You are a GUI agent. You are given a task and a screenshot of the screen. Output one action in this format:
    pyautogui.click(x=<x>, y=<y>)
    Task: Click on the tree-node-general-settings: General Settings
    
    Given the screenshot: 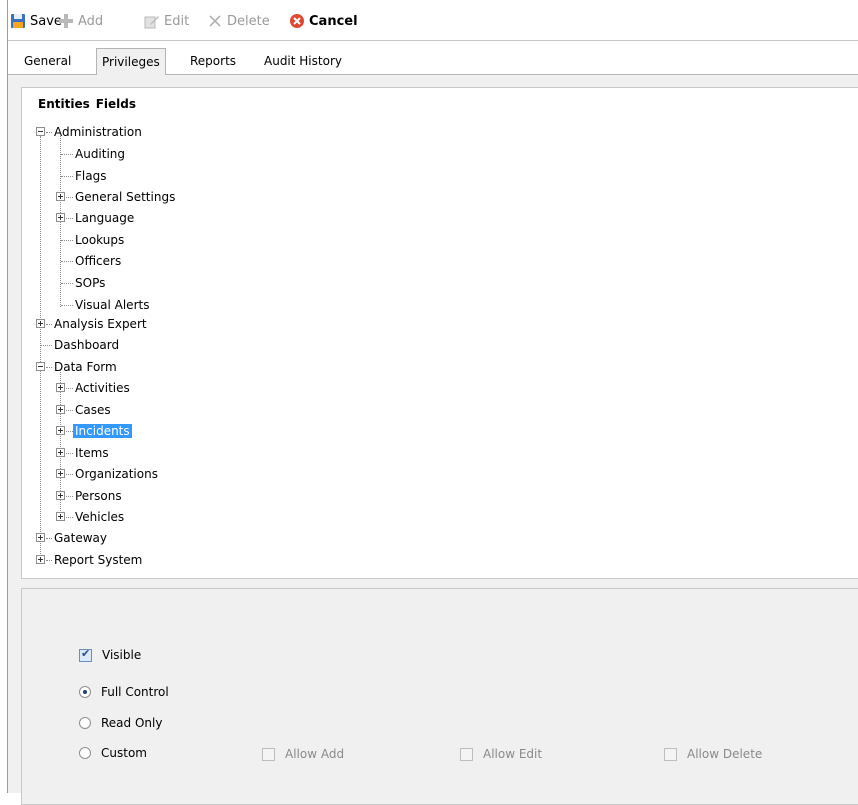 What is the action you would take?
    pyautogui.click(x=125, y=197)
    